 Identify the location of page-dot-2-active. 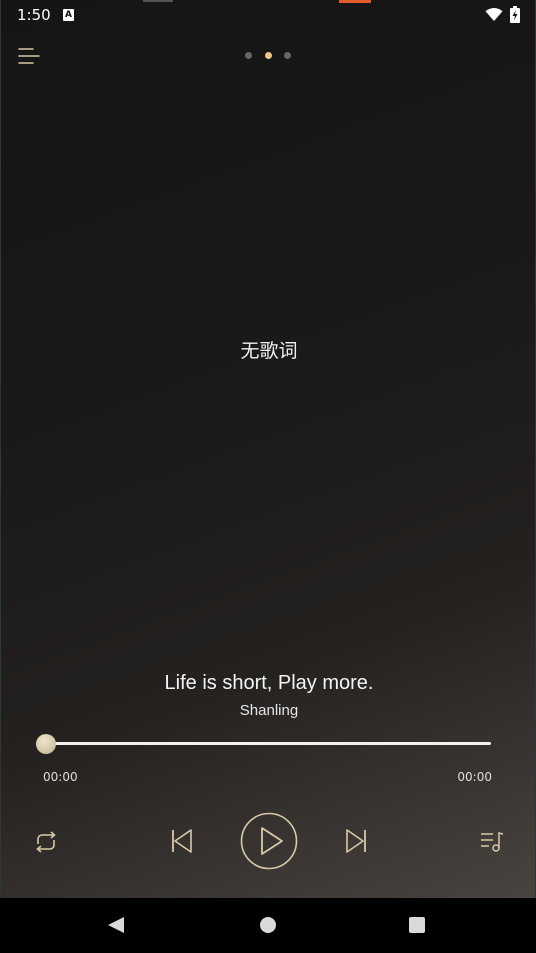
(268, 55).